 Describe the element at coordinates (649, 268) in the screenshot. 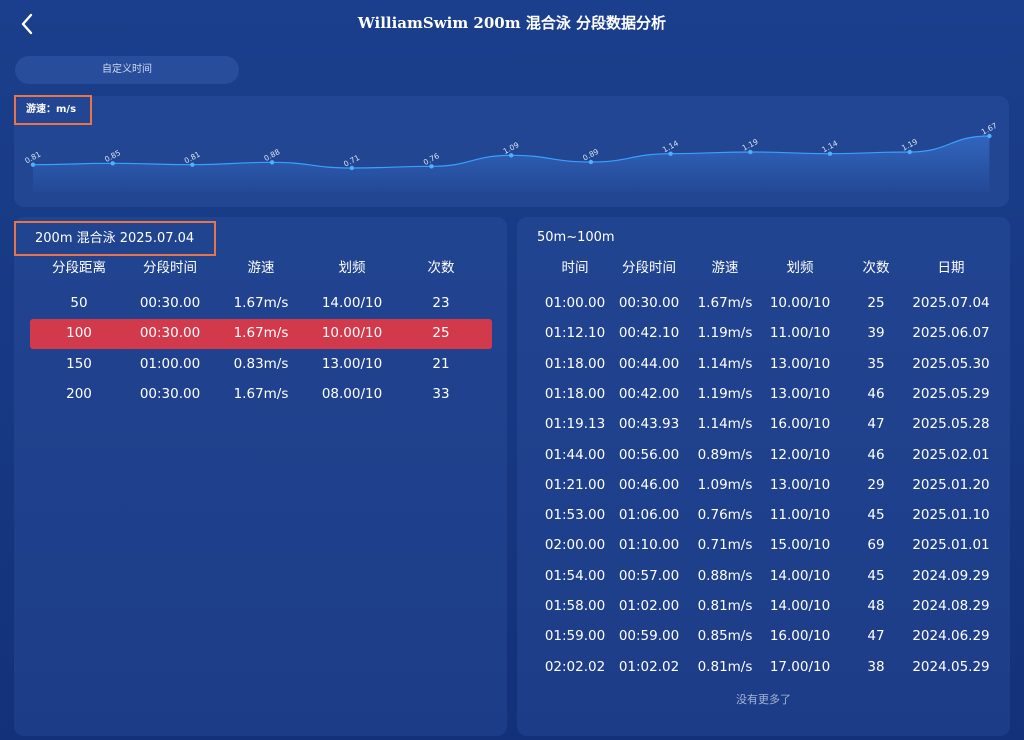

I see `history-cell: 分段时间` at that location.